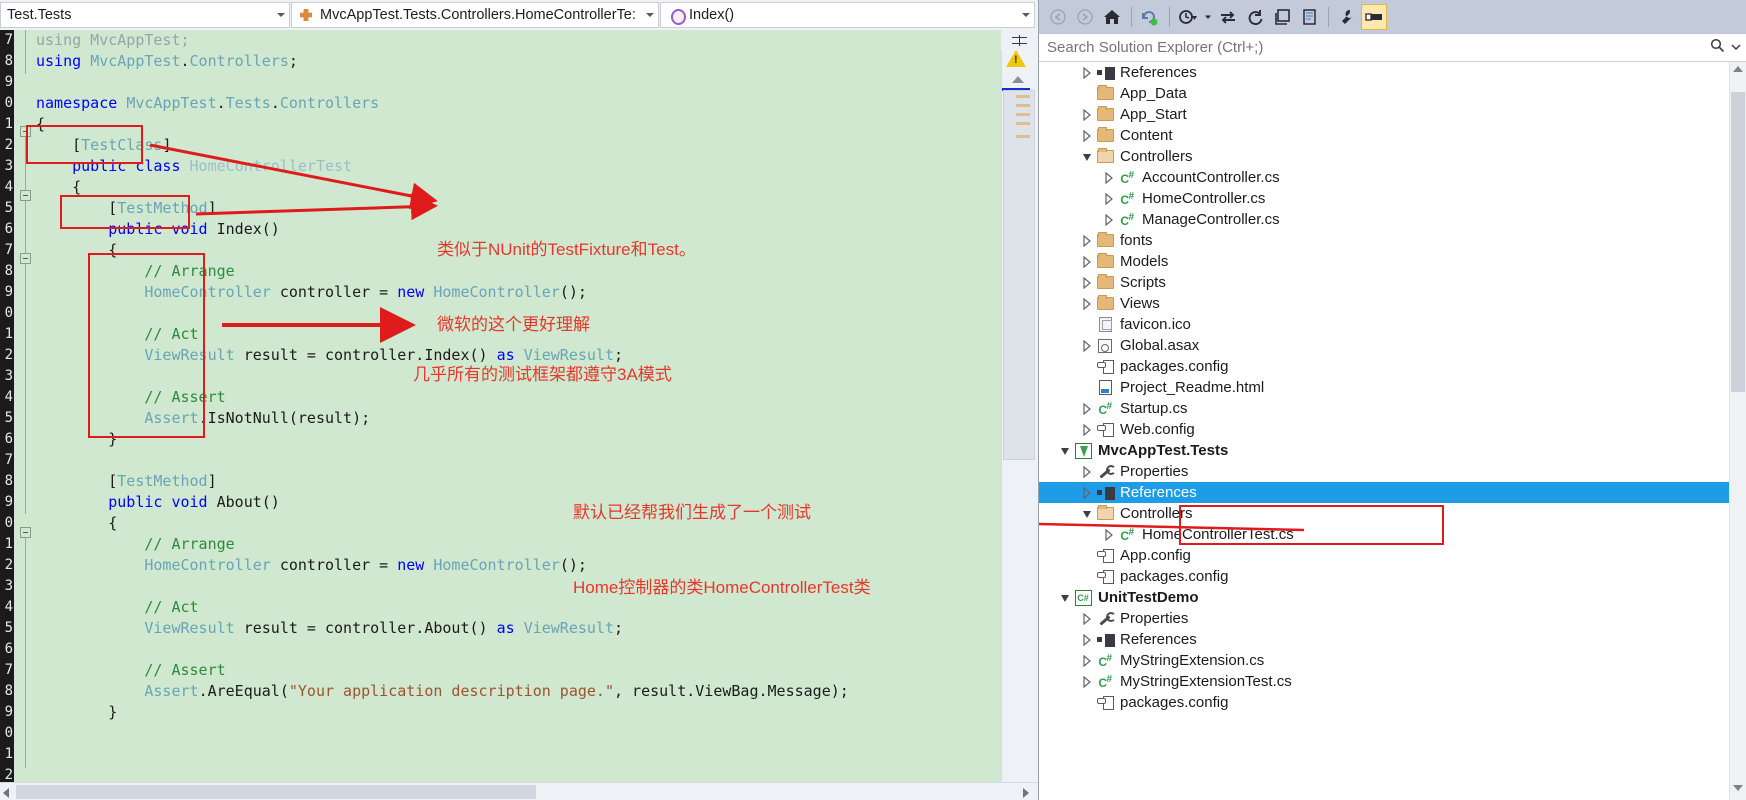  Describe the element at coordinates (1384, 597) in the screenshot. I see `tree-item: C# UnitTestDemo` at that location.